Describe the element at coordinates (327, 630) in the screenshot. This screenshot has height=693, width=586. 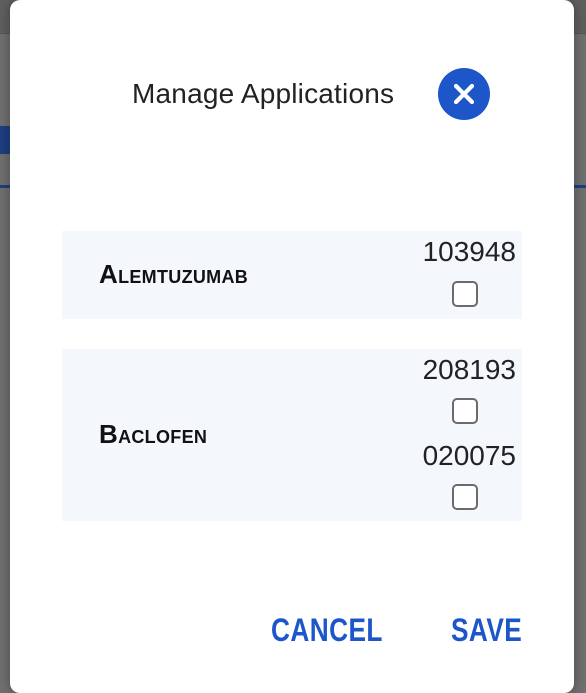
I see `cancel-button: CANCEL` at that location.